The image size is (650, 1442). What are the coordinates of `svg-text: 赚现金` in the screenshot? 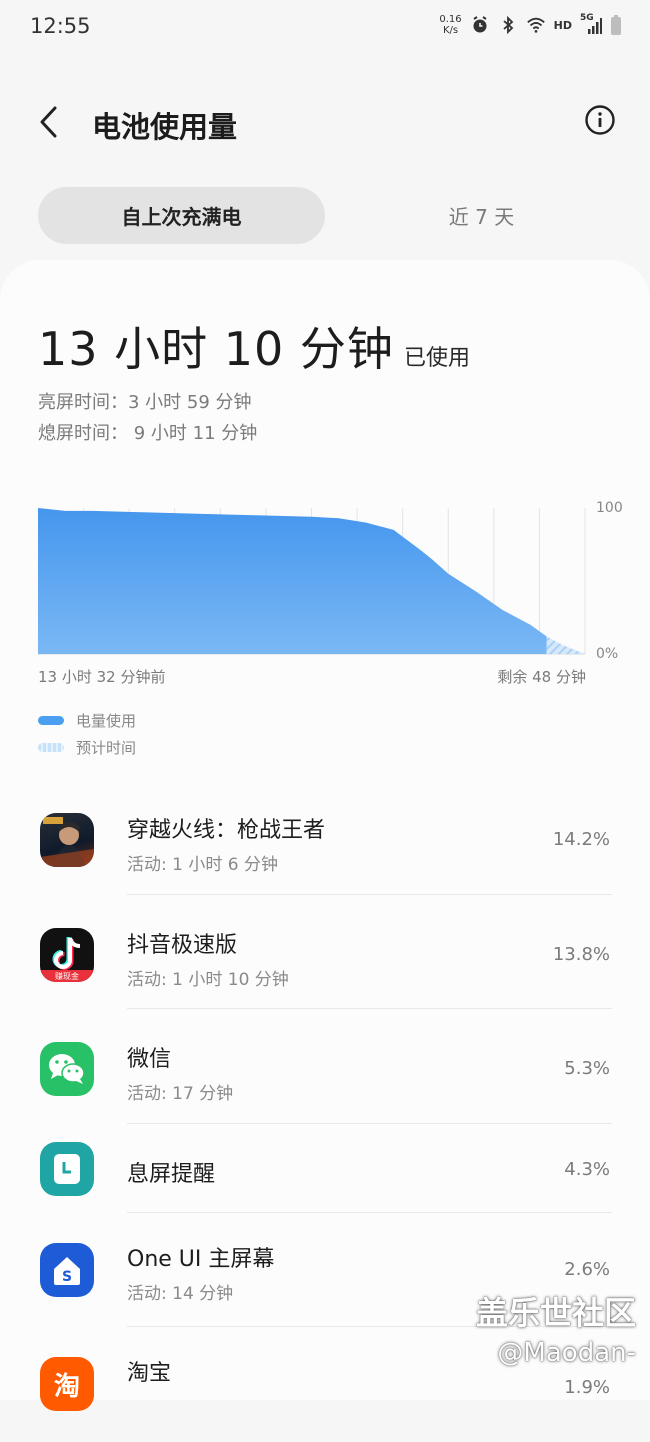 It's located at (67, 976).